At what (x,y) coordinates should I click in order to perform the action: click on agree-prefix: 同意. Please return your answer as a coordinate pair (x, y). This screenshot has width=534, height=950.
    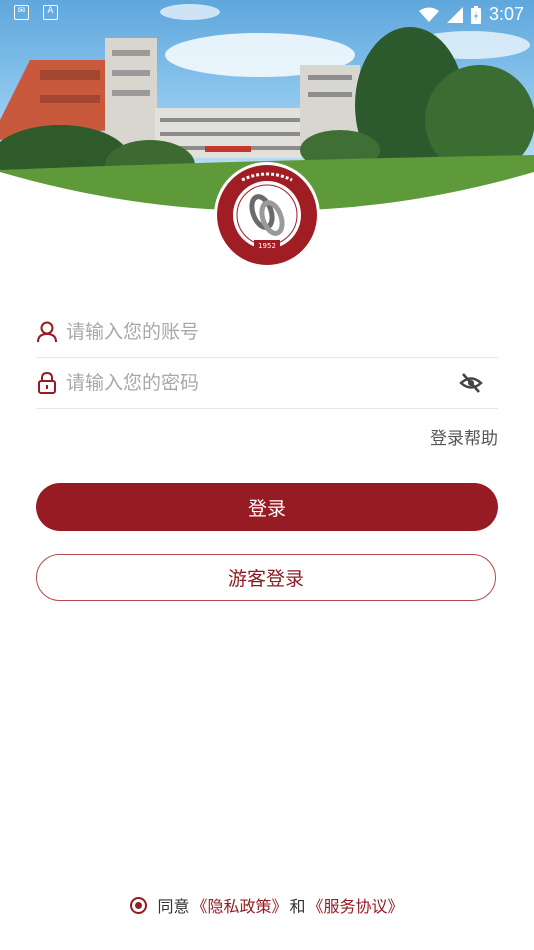
    Looking at the image, I should click on (173, 906).